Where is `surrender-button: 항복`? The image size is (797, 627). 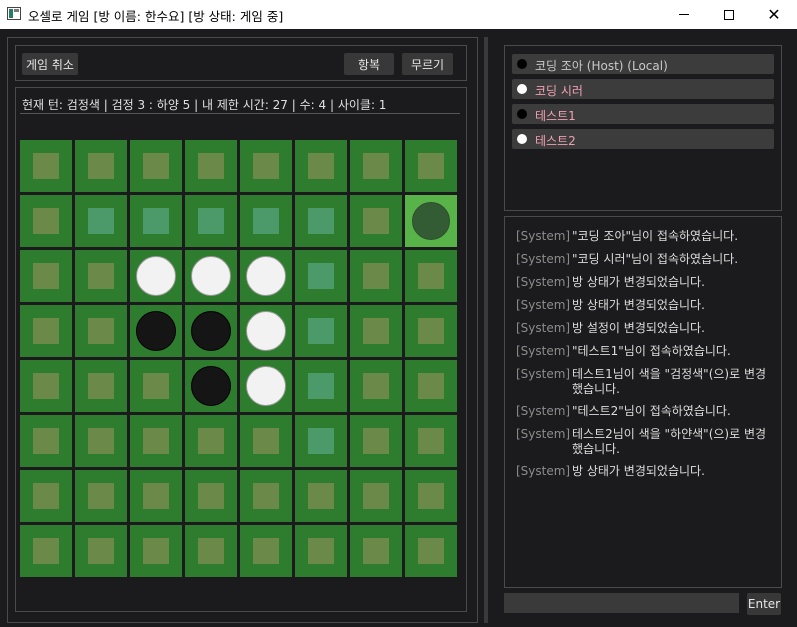
surrender-button: 항복 is located at coordinates (369, 64).